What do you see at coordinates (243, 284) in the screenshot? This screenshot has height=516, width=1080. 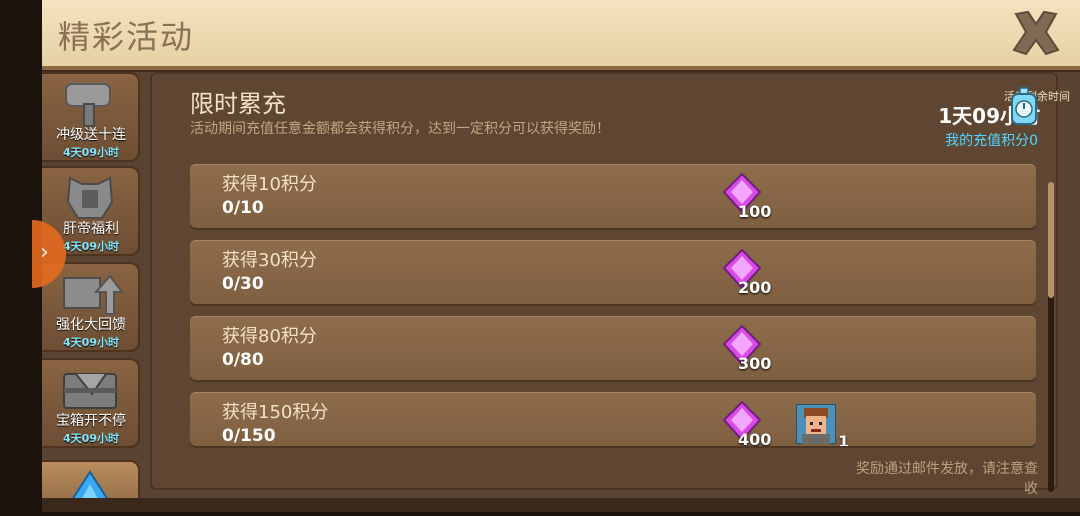 I see `task-progress: 0/30` at bounding box center [243, 284].